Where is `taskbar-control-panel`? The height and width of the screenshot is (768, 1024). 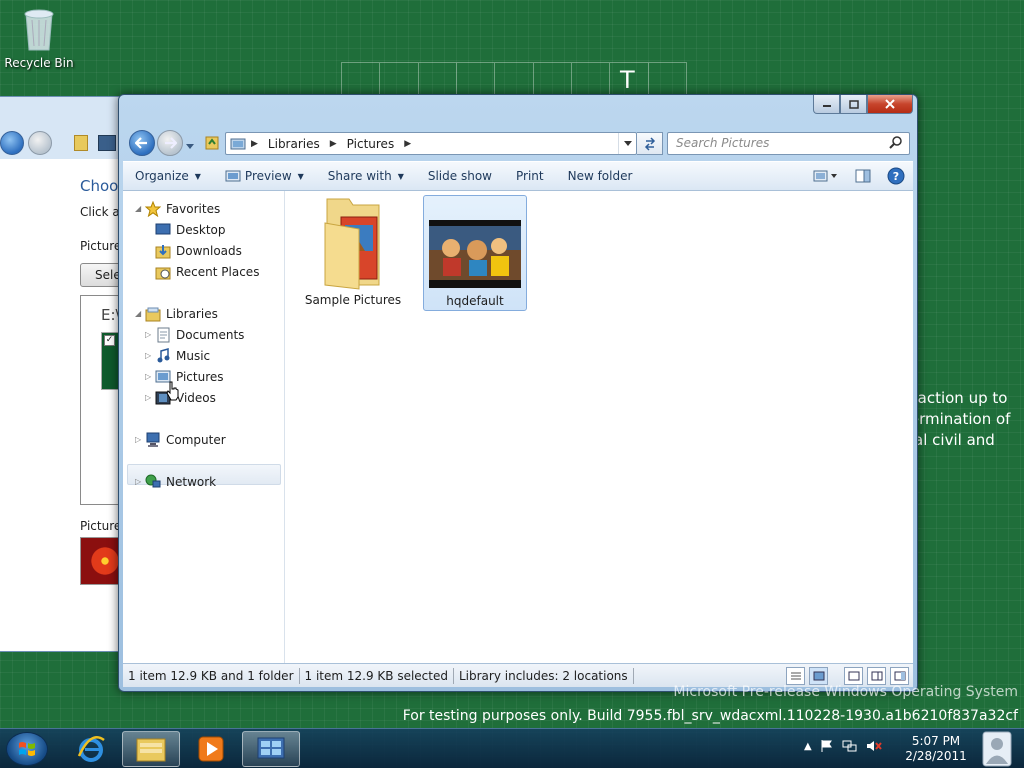 taskbar-control-panel is located at coordinates (271, 749).